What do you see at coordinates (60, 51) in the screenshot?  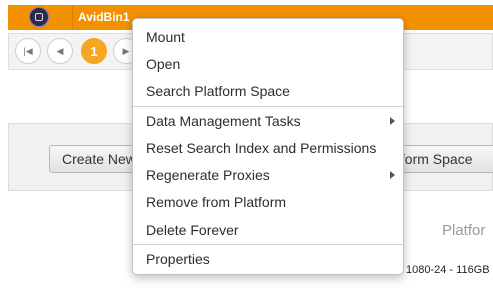 I see `previous-page-icon: ◀` at bounding box center [60, 51].